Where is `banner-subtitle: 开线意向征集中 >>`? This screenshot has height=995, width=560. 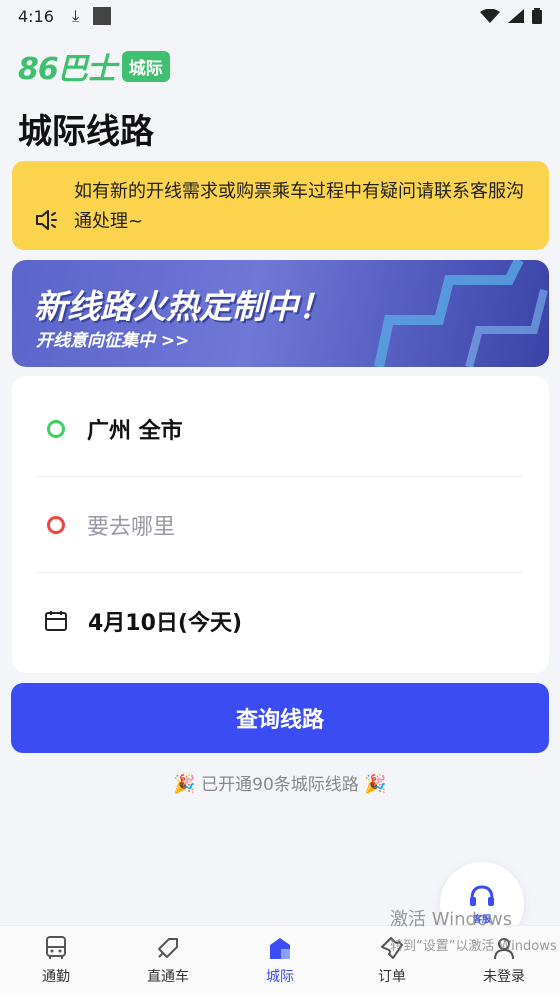
banner-subtitle: 开线意向征集中 >> is located at coordinates (113, 341).